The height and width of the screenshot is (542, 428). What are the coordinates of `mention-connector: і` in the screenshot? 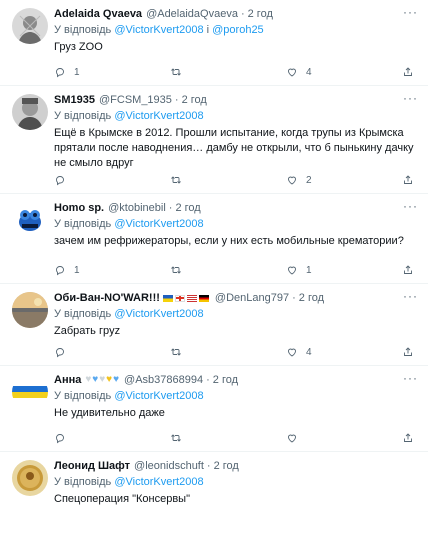 It's located at (208, 30).